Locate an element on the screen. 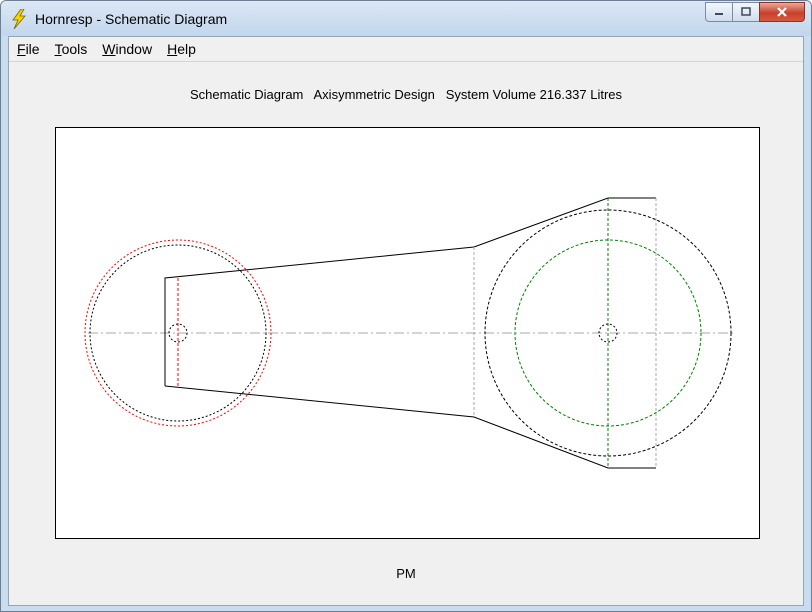  menu-tools-mnemonic: T is located at coordinates (58, 49).